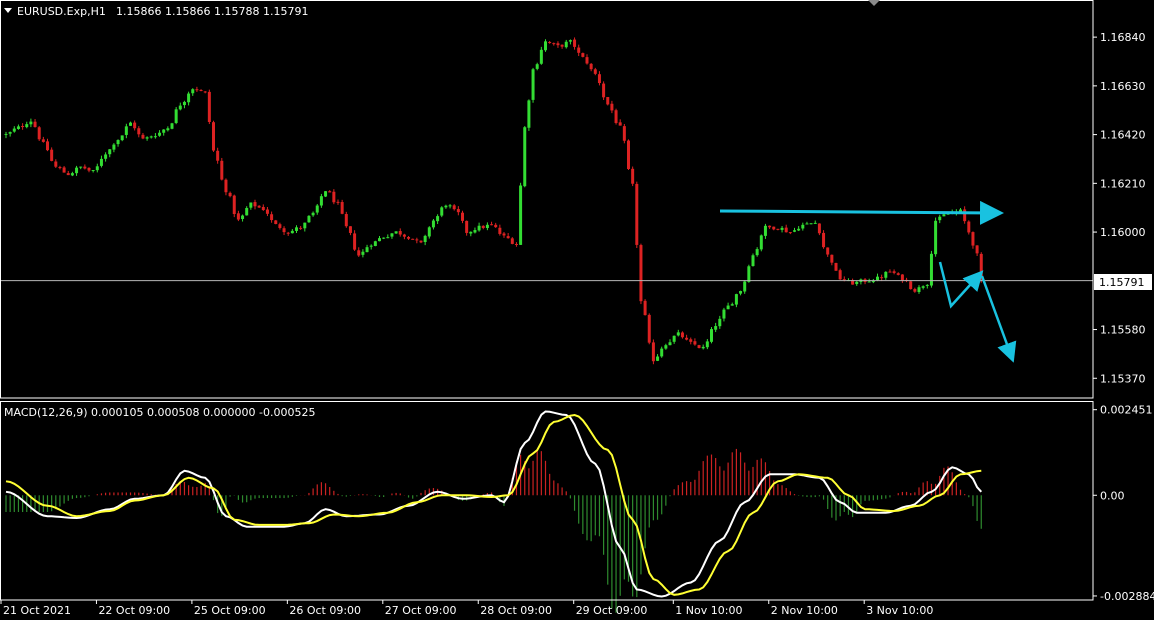 This screenshot has width=1154, height=620. Describe the element at coordinates (61, 11) in the screenshot. I see `symbol-header: EURUSD.Exp,H1` at that location.